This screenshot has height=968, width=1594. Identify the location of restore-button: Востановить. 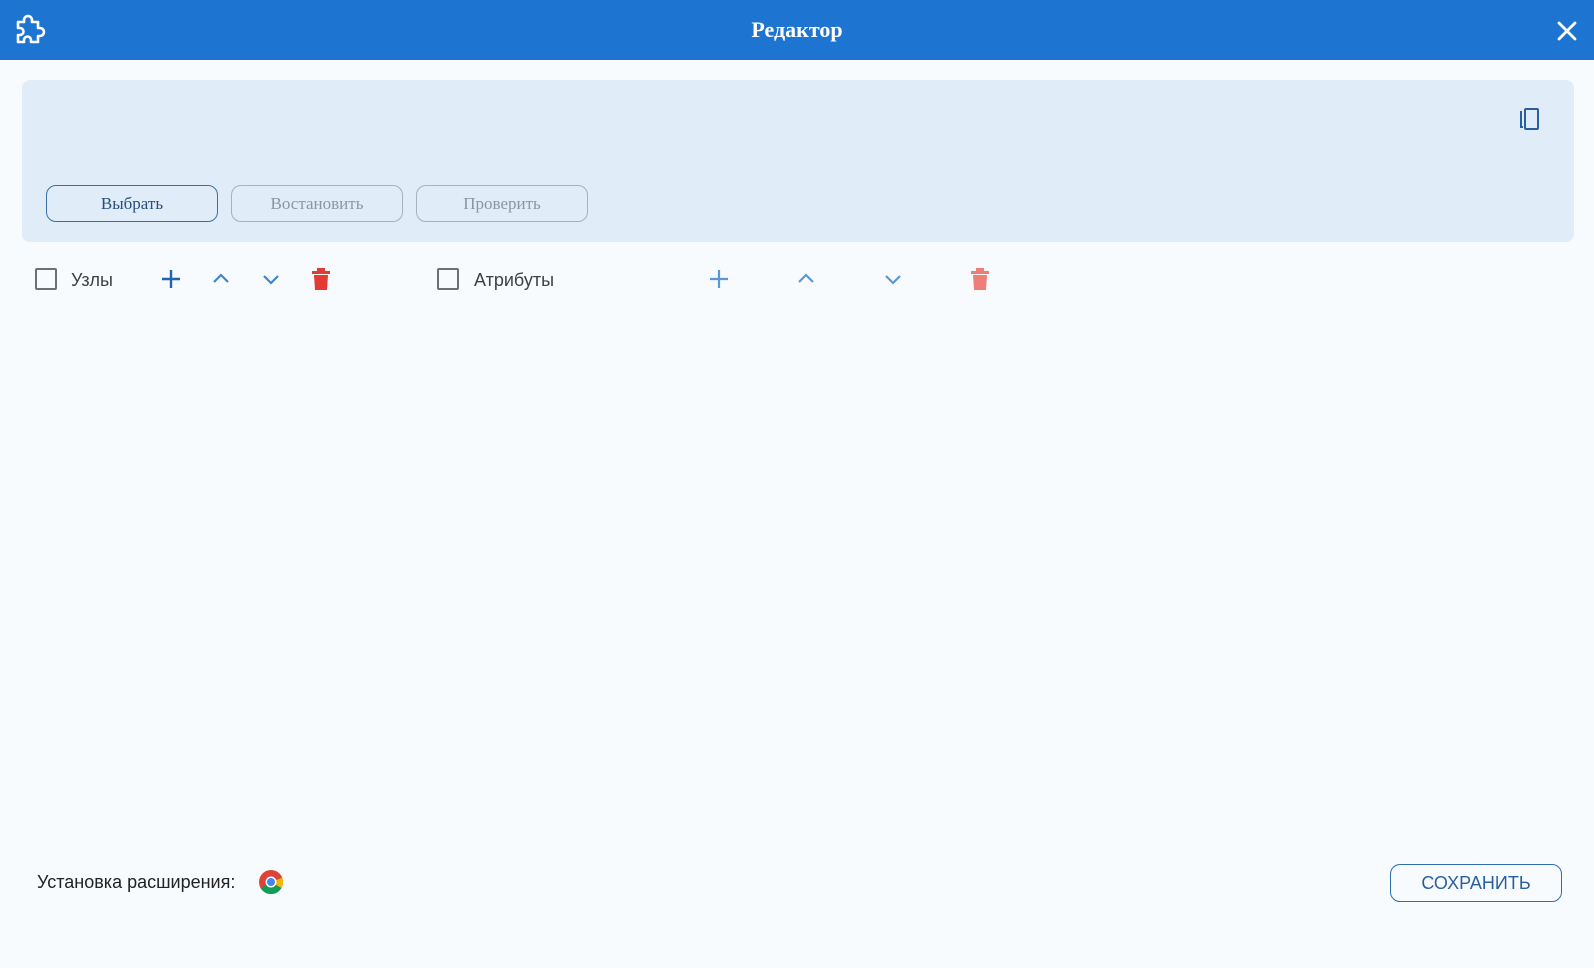
(317, 203).